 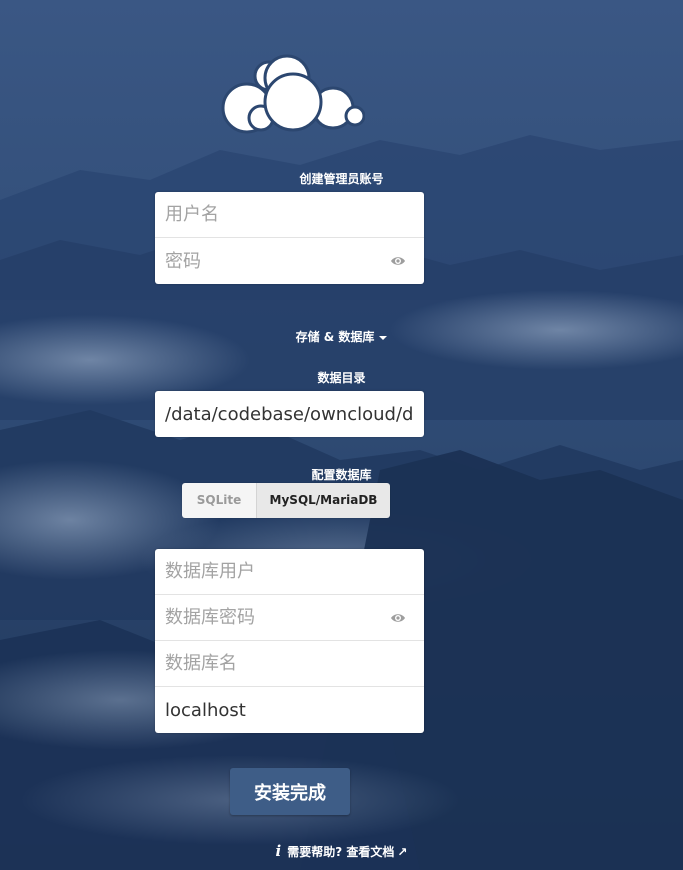 I want to click on database-name-input, so click(x=289, y=663).